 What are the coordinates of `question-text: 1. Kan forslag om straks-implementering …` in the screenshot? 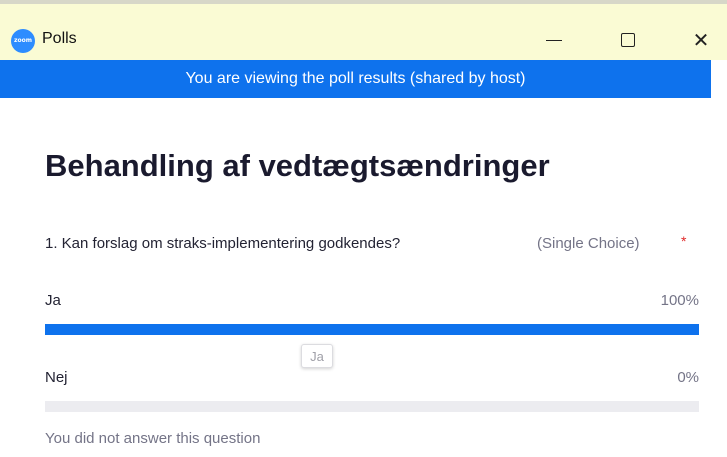 It's located at (223, 243).